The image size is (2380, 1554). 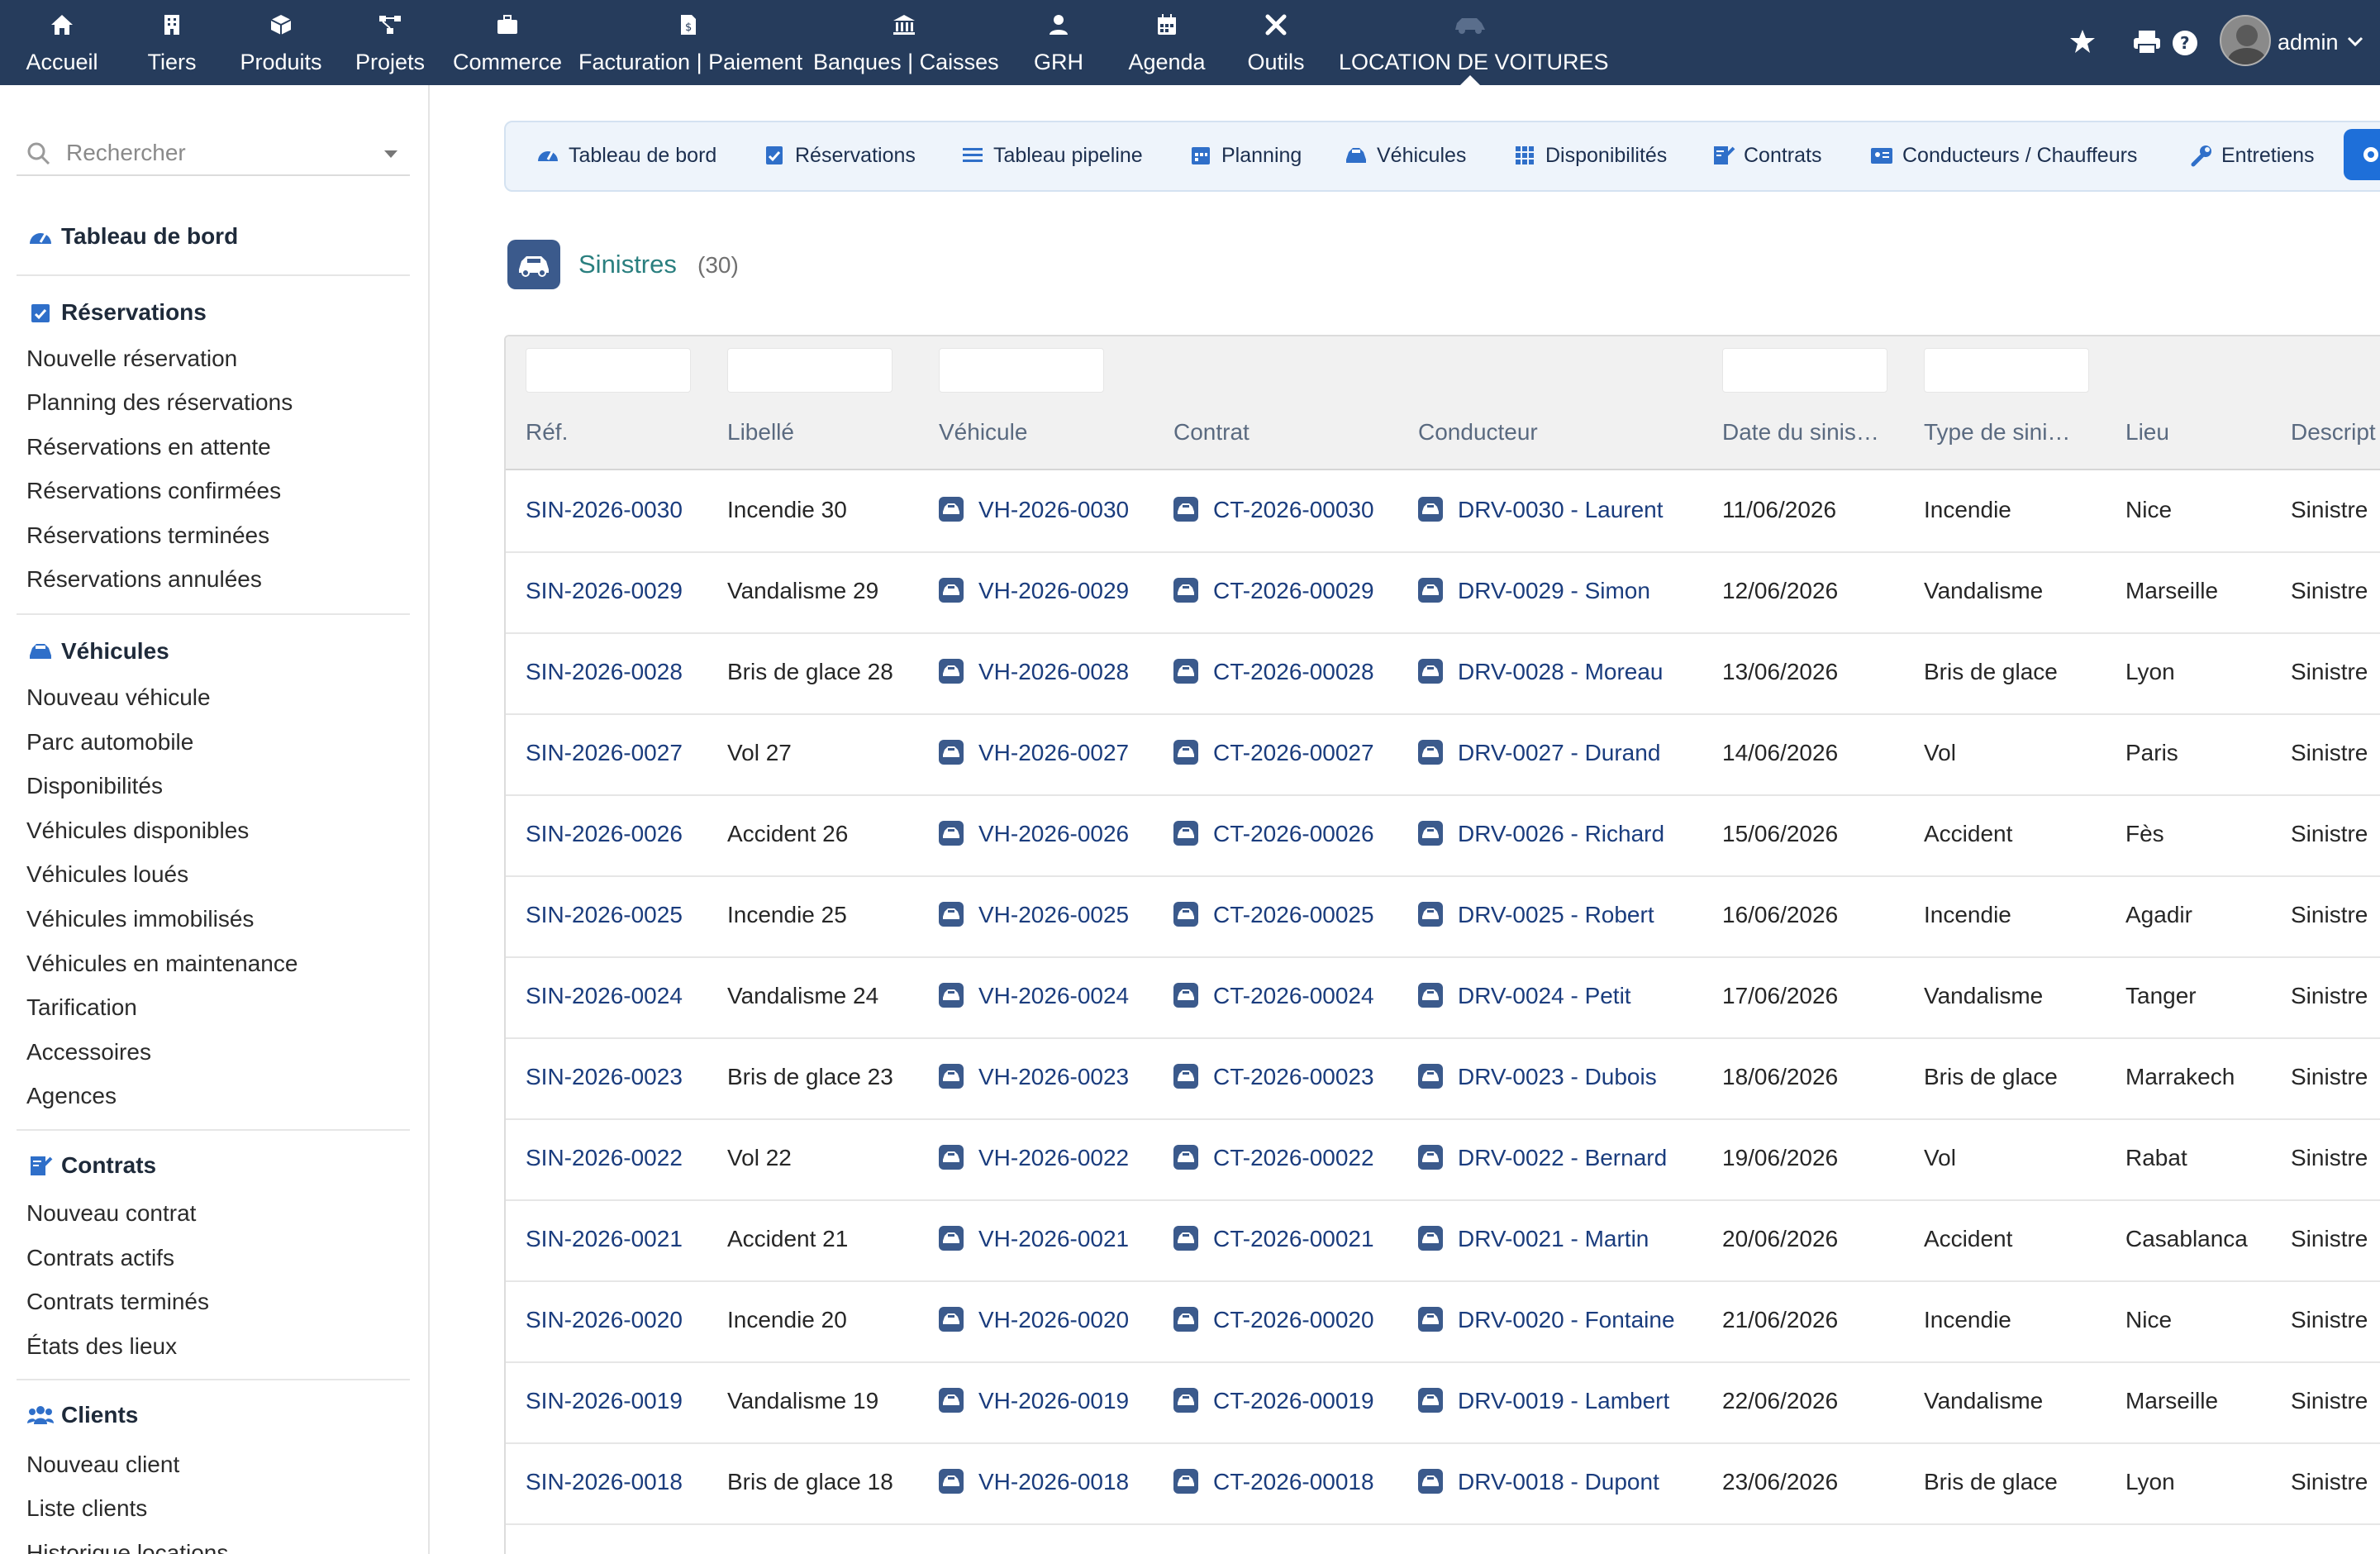 What do you see at coordinates (62, 42) in the screenshot?
I see `topmenu-accueil: Accueil` at bounding box center [62, 42].